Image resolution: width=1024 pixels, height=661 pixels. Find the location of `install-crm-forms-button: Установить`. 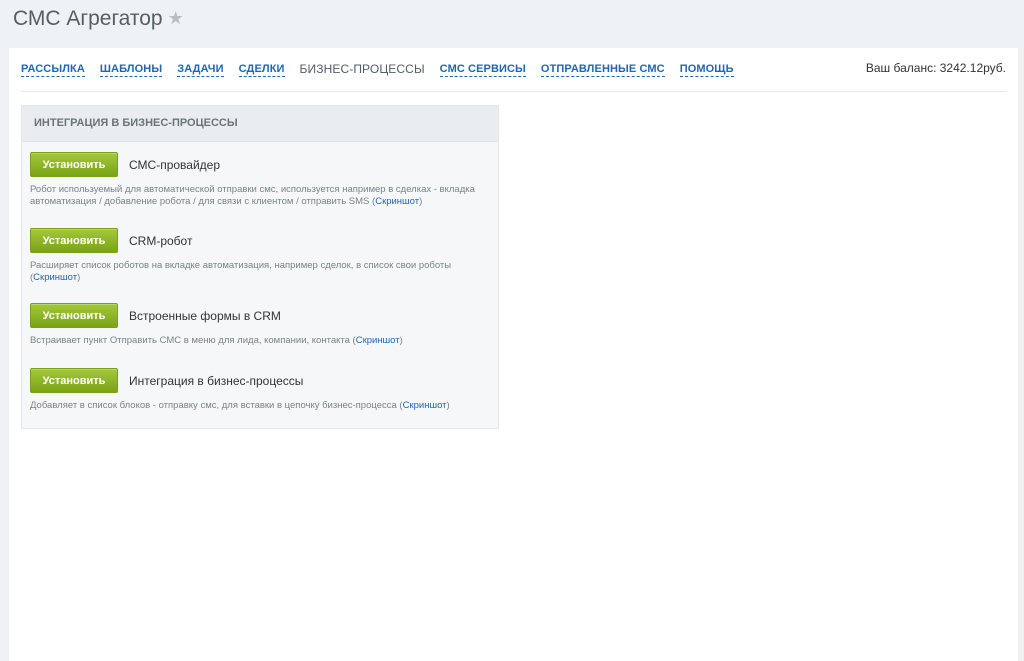

install-crm-forms-button: Установить is located at coordinates (74, 315).